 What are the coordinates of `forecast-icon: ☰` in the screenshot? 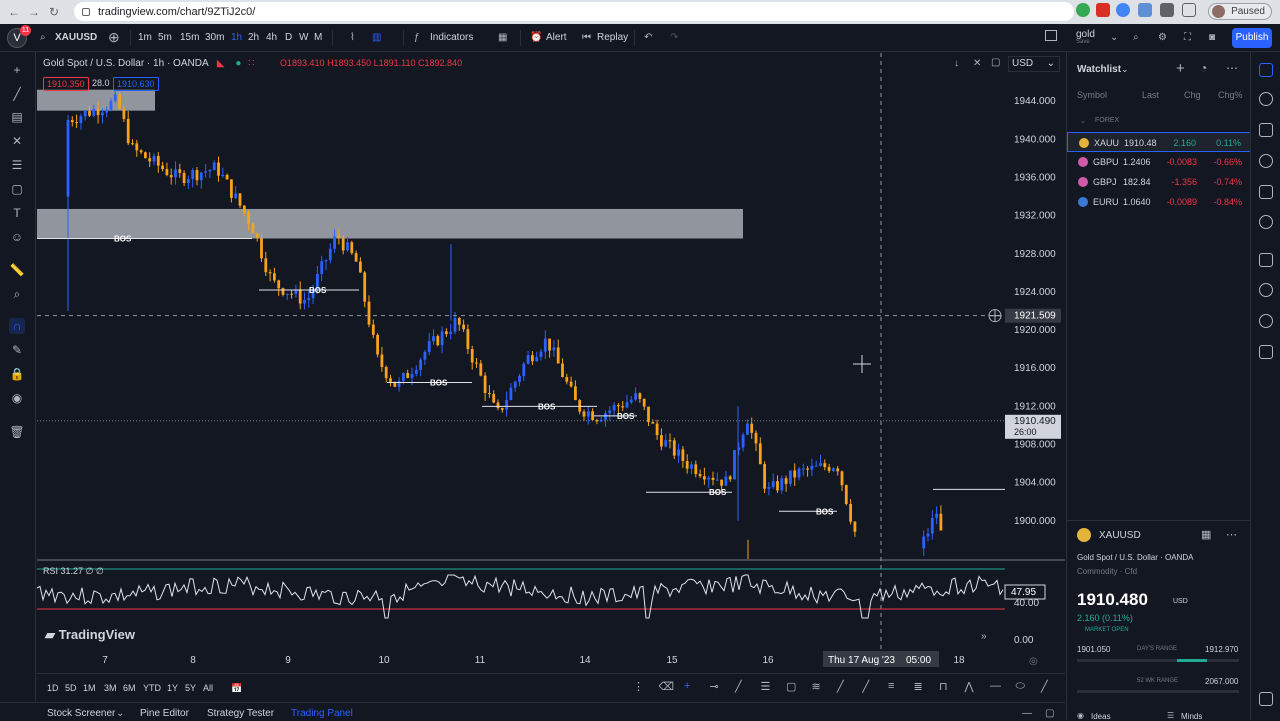 It's located at (17, 165).